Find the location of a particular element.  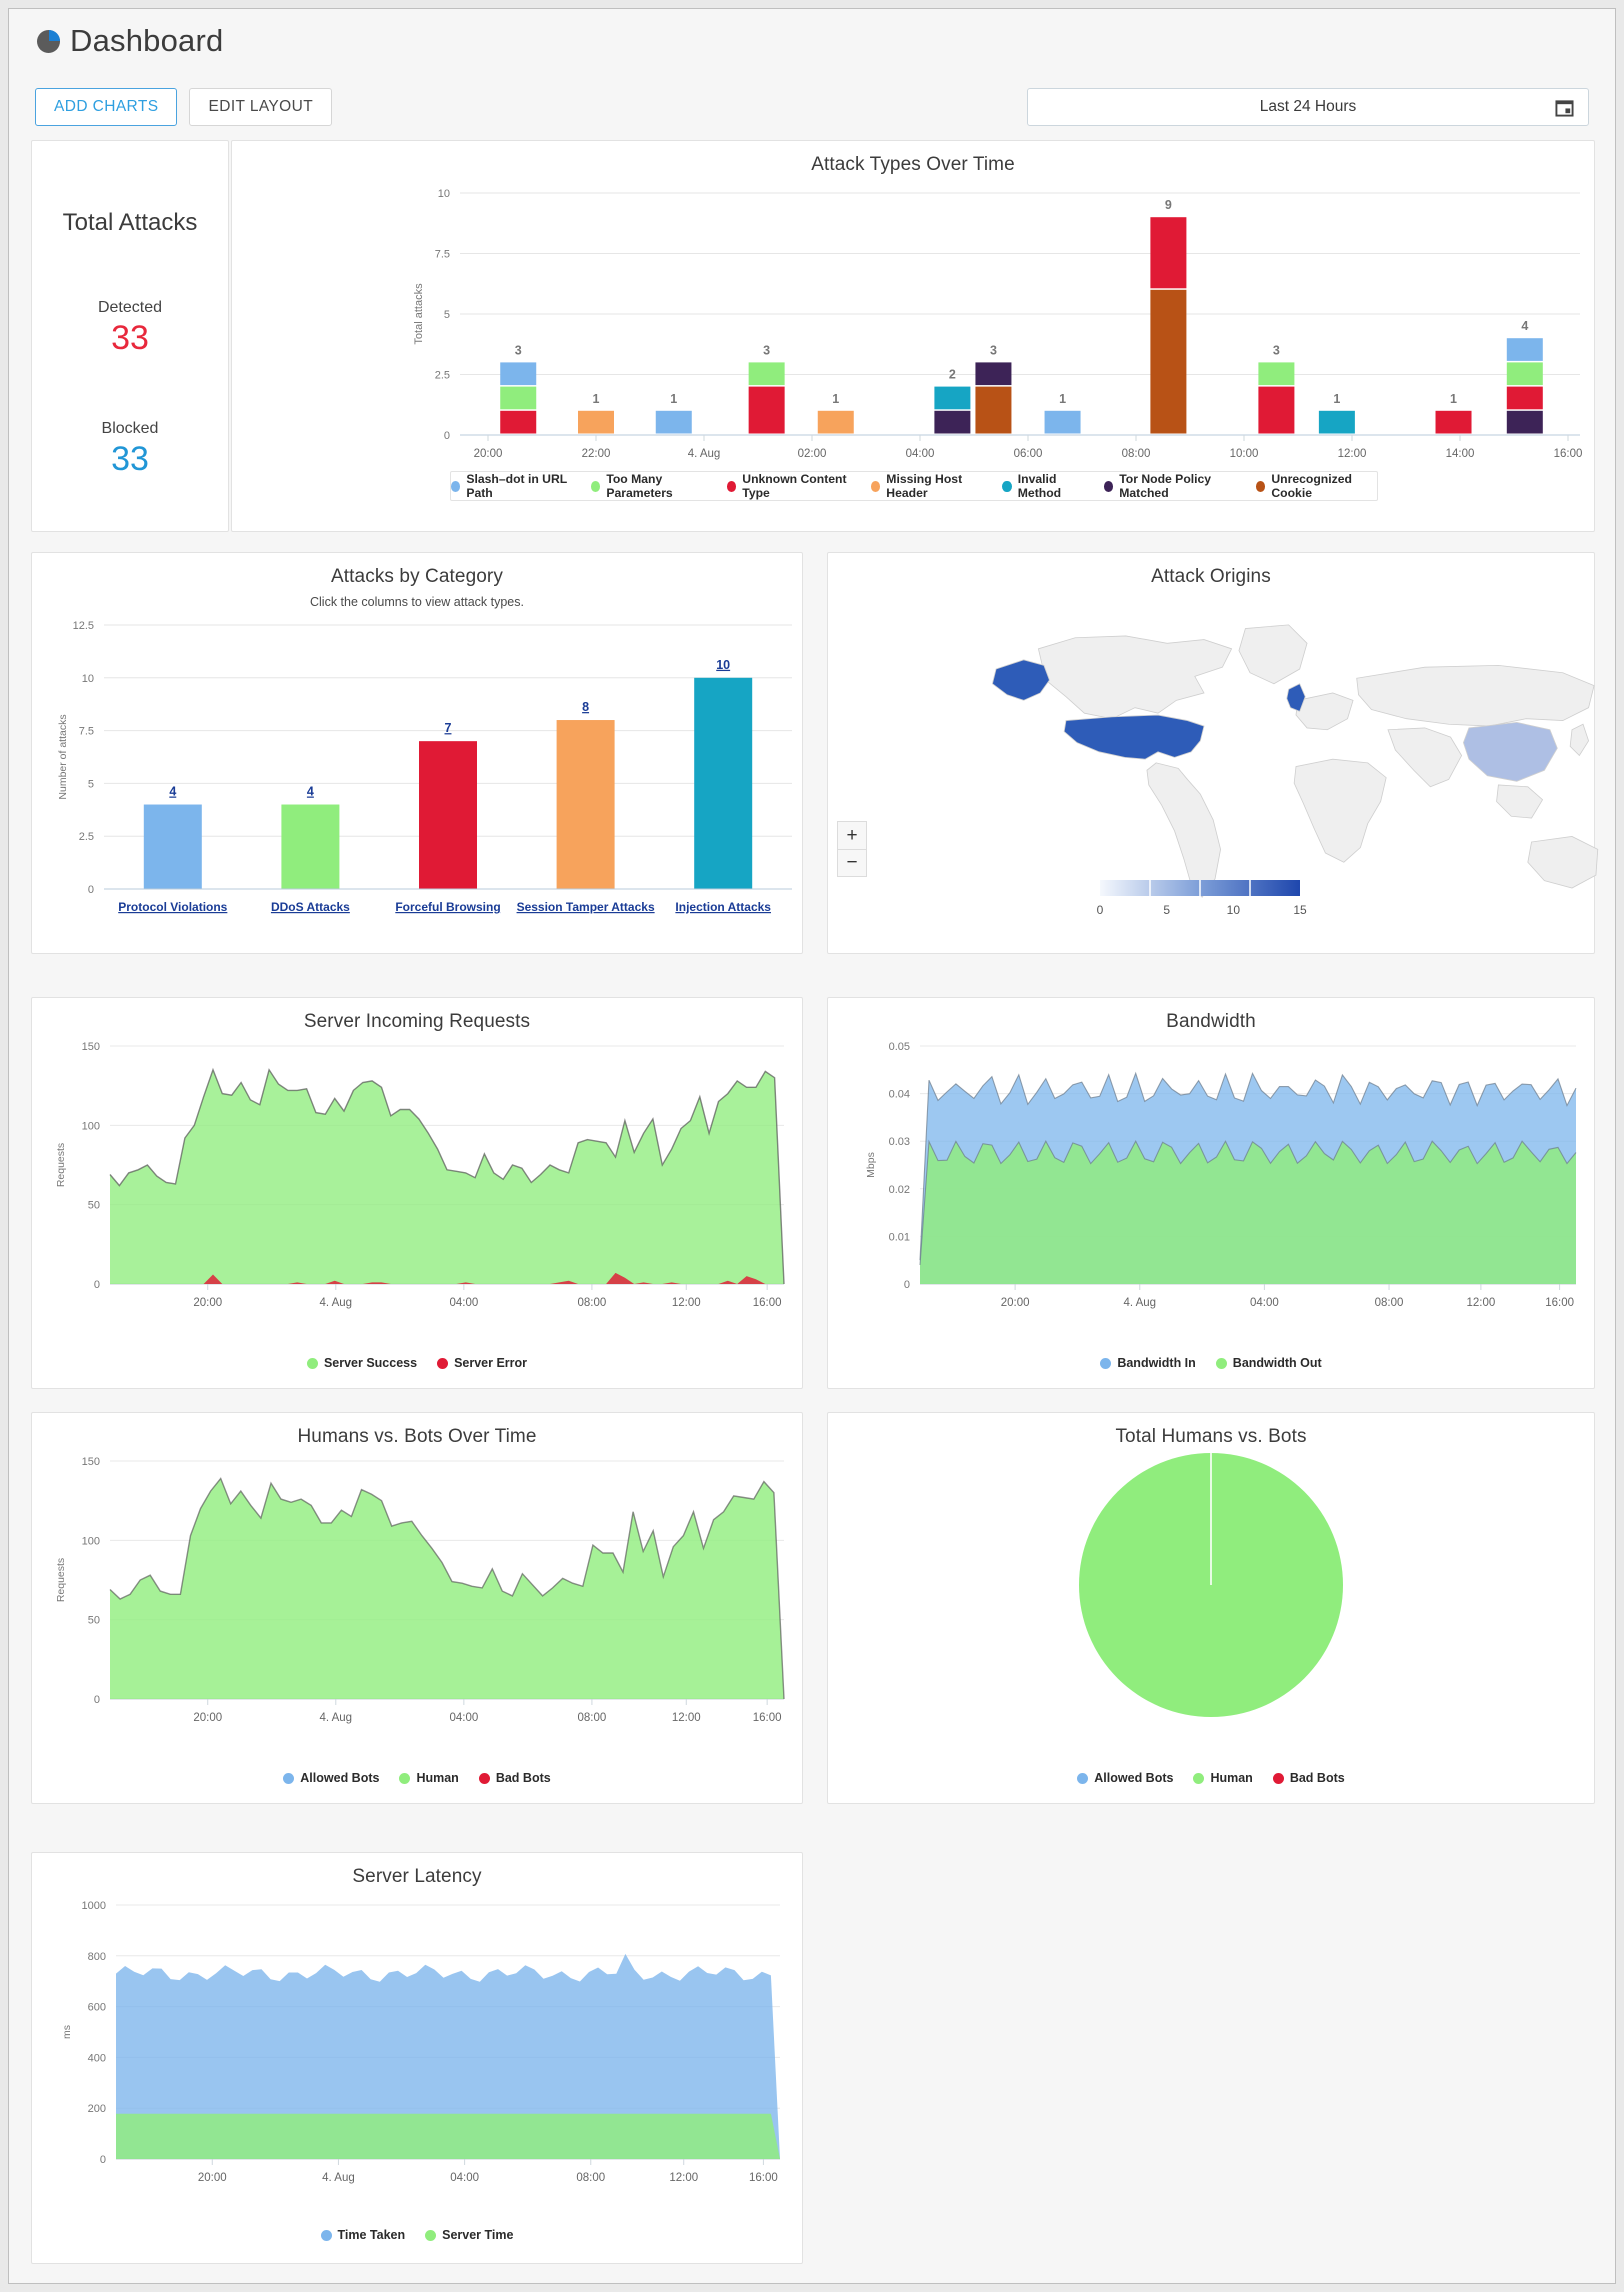

legend-item: Server Time is located at coordinates (469, 2235).